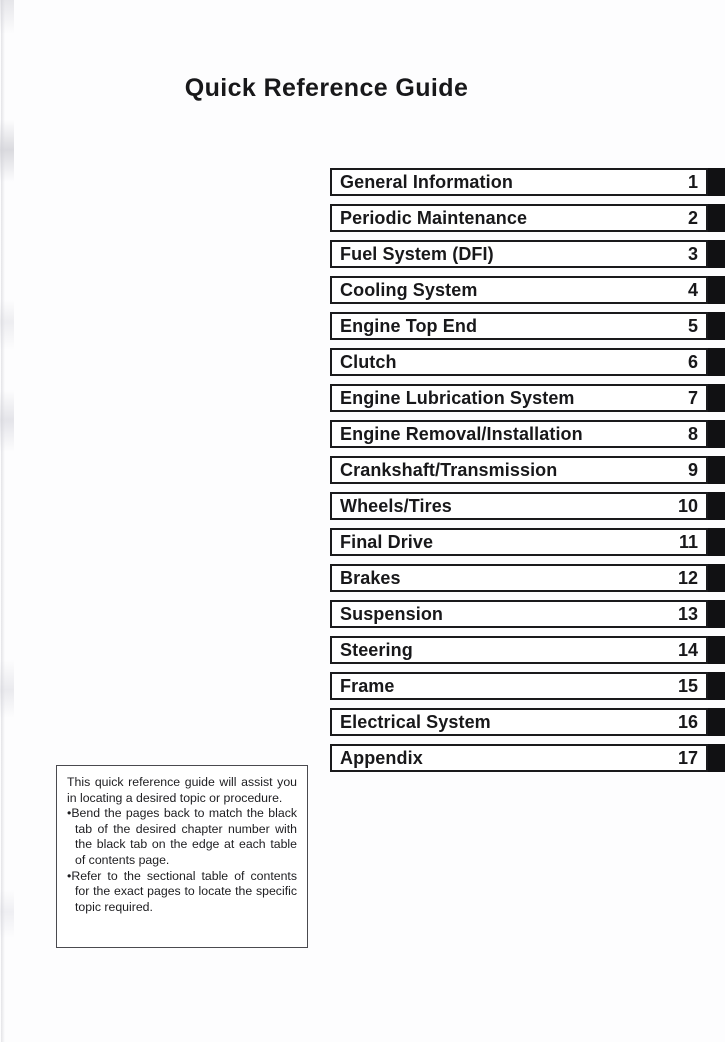 The image size is (725, 1042). Describe the element at coordinates (367, 686) in the screenshot. I see `chapter-title: Frame` at that location.